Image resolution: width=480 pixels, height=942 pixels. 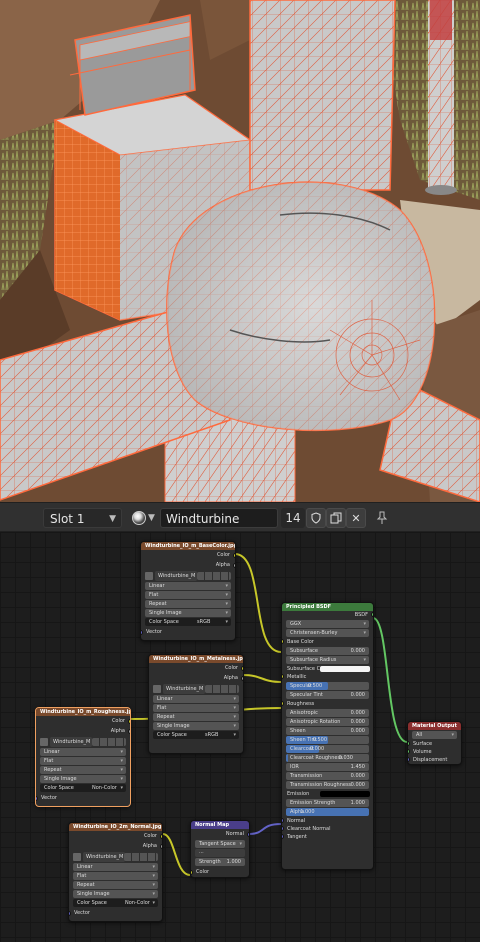 What do you see at coordinates (327, 829) in the screenshot?
I see `socket-clearcoat-normal: Clearcoat Normal` at bounding box center [327, 829].